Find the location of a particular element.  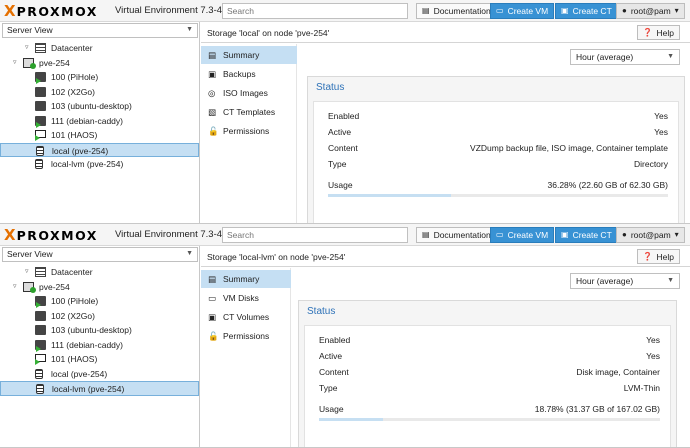

version-label: Virtual Environment 7.3-4 is located at coordinates (169, 10).